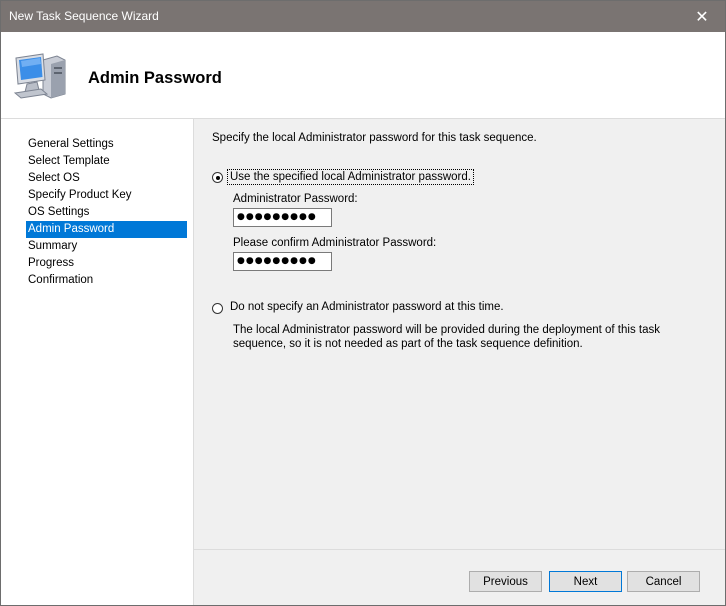  What do you see at coordinates (363, 75) in the screenshot?
I see `wizard-header: Admin Password` at bounding box center [363, 75].